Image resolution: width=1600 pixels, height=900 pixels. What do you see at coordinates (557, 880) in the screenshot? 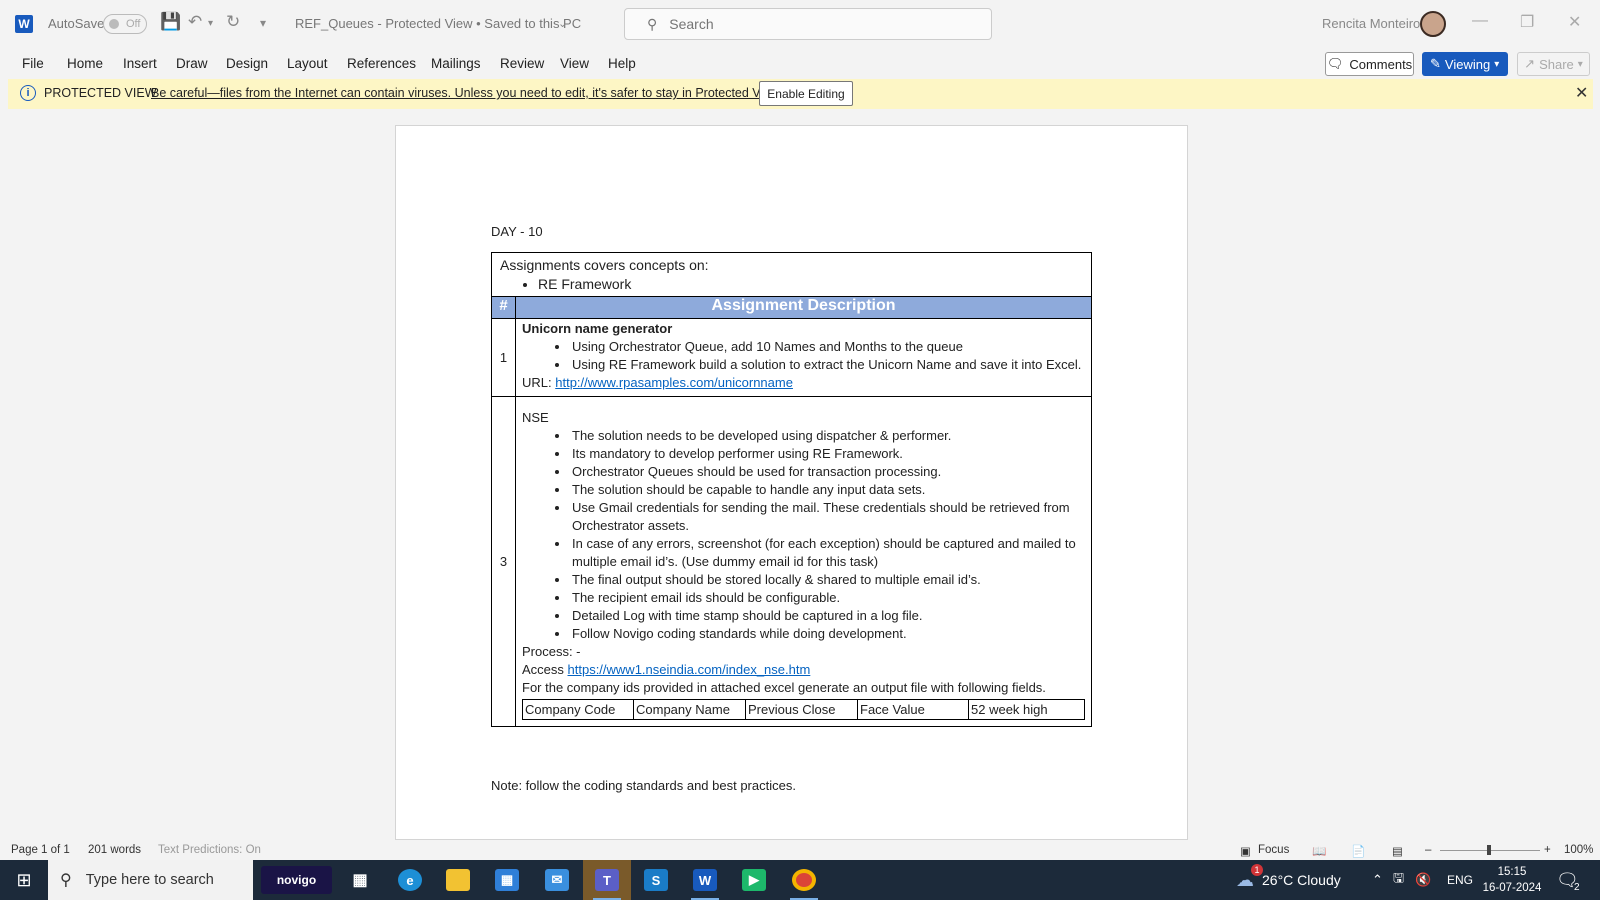
I see `mail-icon: ✉` at bounding box center [557, 880].